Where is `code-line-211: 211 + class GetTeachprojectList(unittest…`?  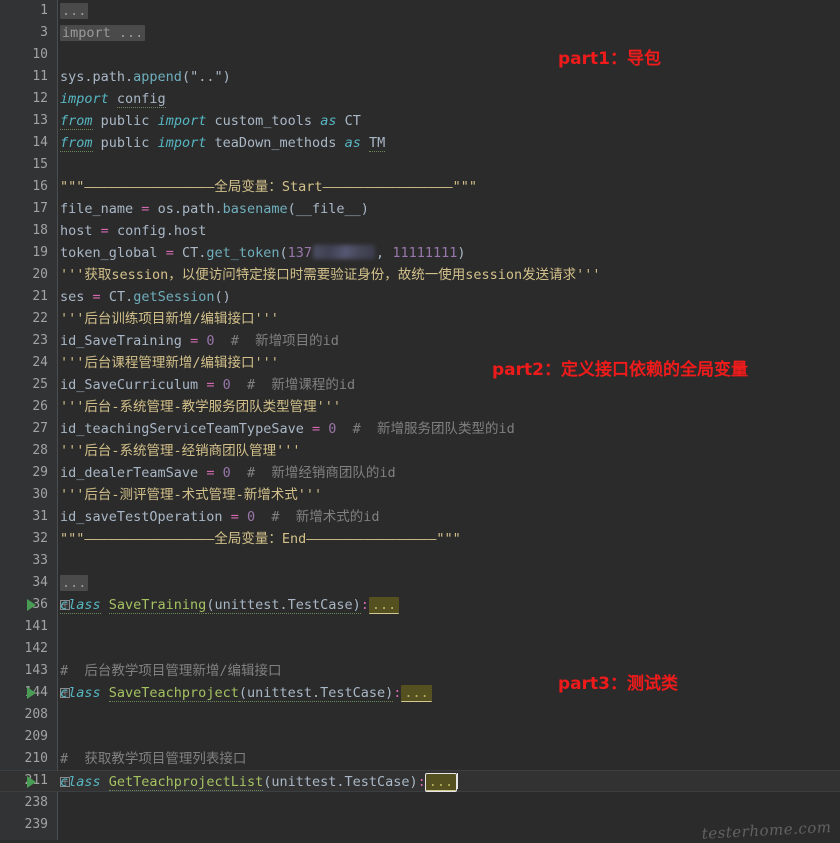 code-line-211: 211 + class GetTeachprojectList(unittest… is located at coordinates (420, 781).